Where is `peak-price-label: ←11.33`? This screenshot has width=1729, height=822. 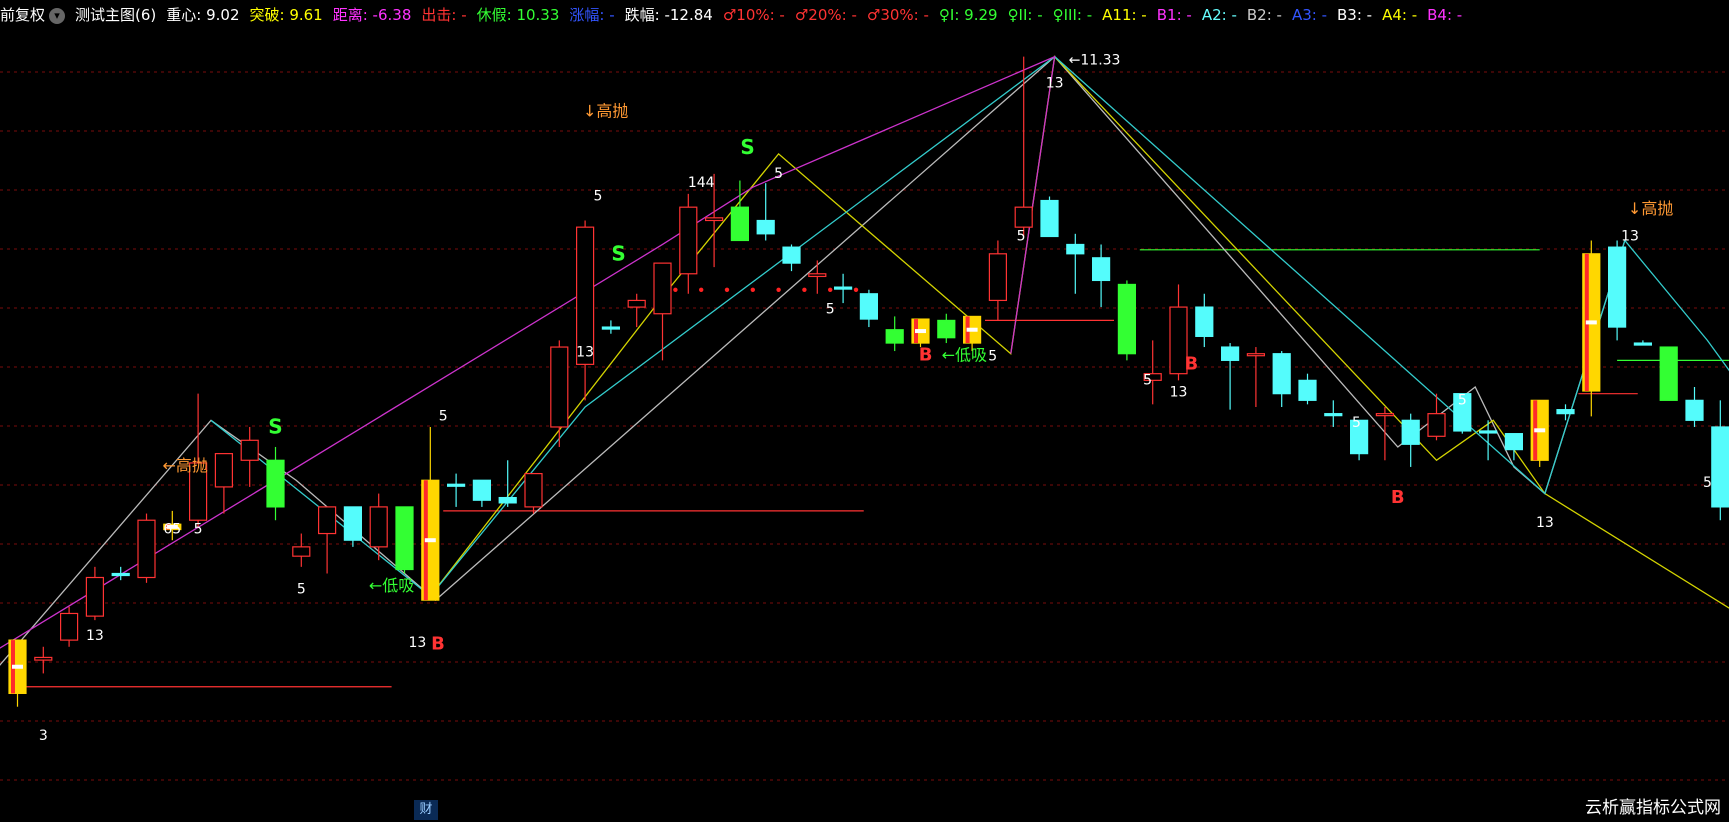 peak-price-label: ←11.33 is located at coordinates (1095, 61).